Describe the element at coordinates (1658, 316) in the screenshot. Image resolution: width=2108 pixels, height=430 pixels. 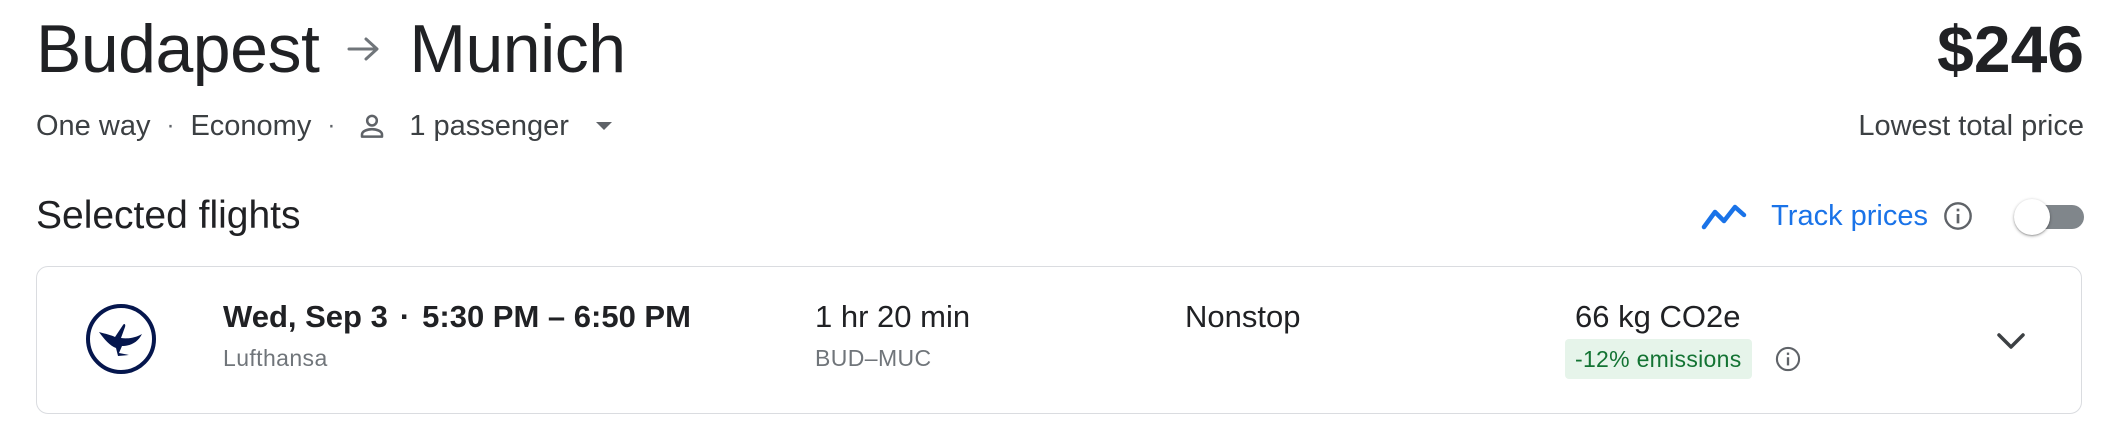
I see `emissions-amount: 66 kg CO2e` at that location.